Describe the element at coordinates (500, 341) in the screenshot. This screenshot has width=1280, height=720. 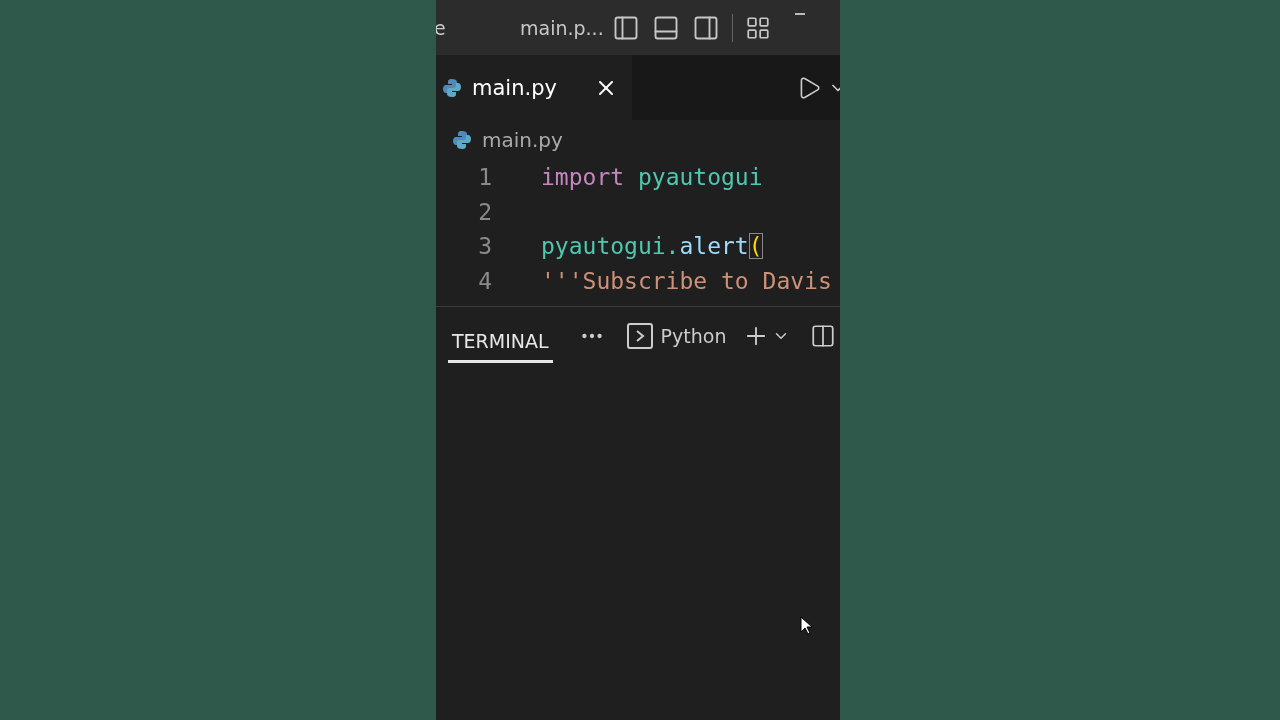
I see `panel-tab: TERMINAL` at that location.